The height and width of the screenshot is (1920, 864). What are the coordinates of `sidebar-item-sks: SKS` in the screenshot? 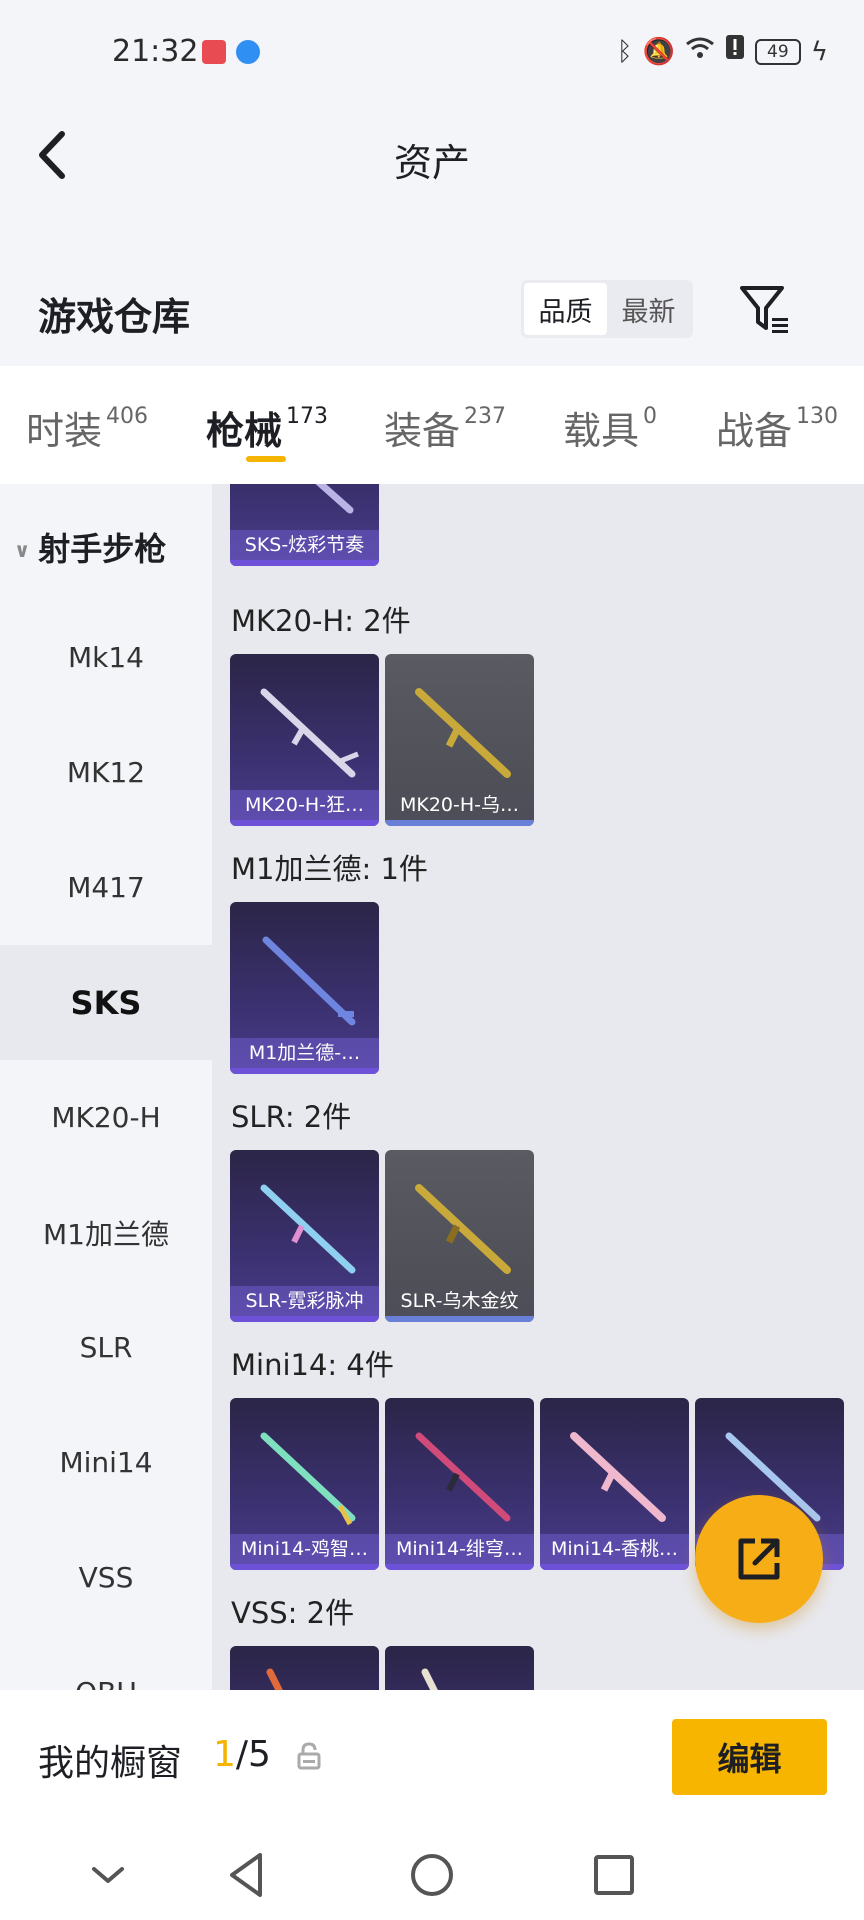 It's located at (106, 1002).